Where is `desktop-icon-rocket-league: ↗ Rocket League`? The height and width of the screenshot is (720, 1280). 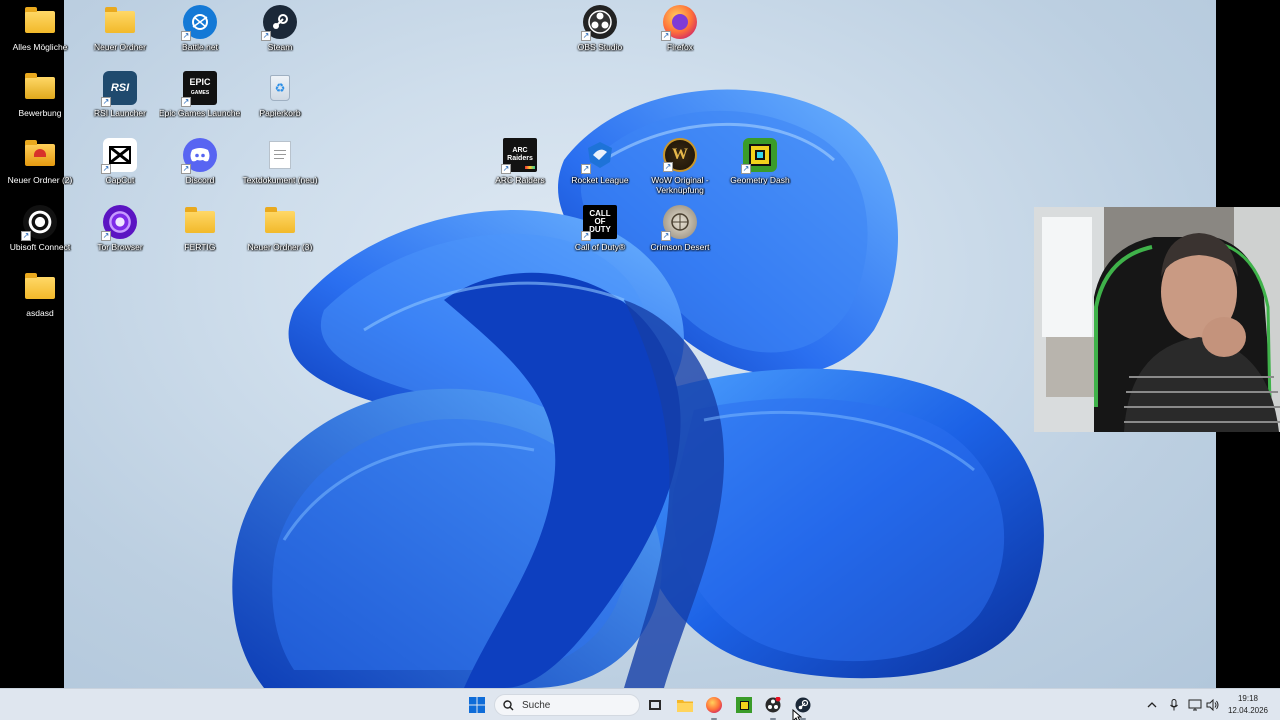 desktop-icon-rocket-league: ↗ Rocket League is located at coordinates (600, 164).